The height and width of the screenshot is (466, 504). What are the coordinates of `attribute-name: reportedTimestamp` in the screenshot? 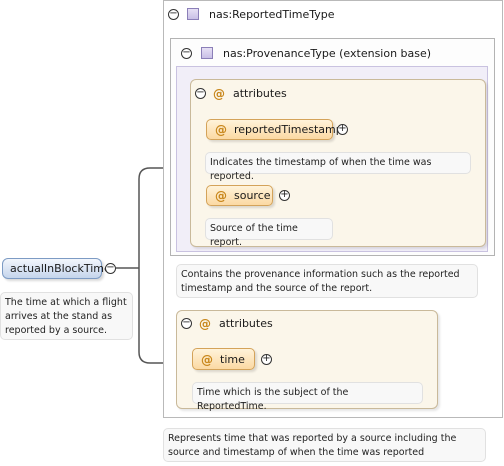 It's located at (288, 129).